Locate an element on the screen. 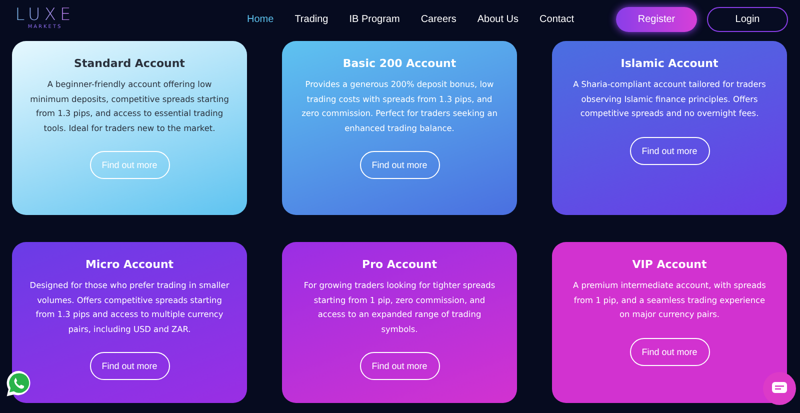 This screenshot has width=800, height=413. card-title: Pro Account is located at coordinates (399, 264).